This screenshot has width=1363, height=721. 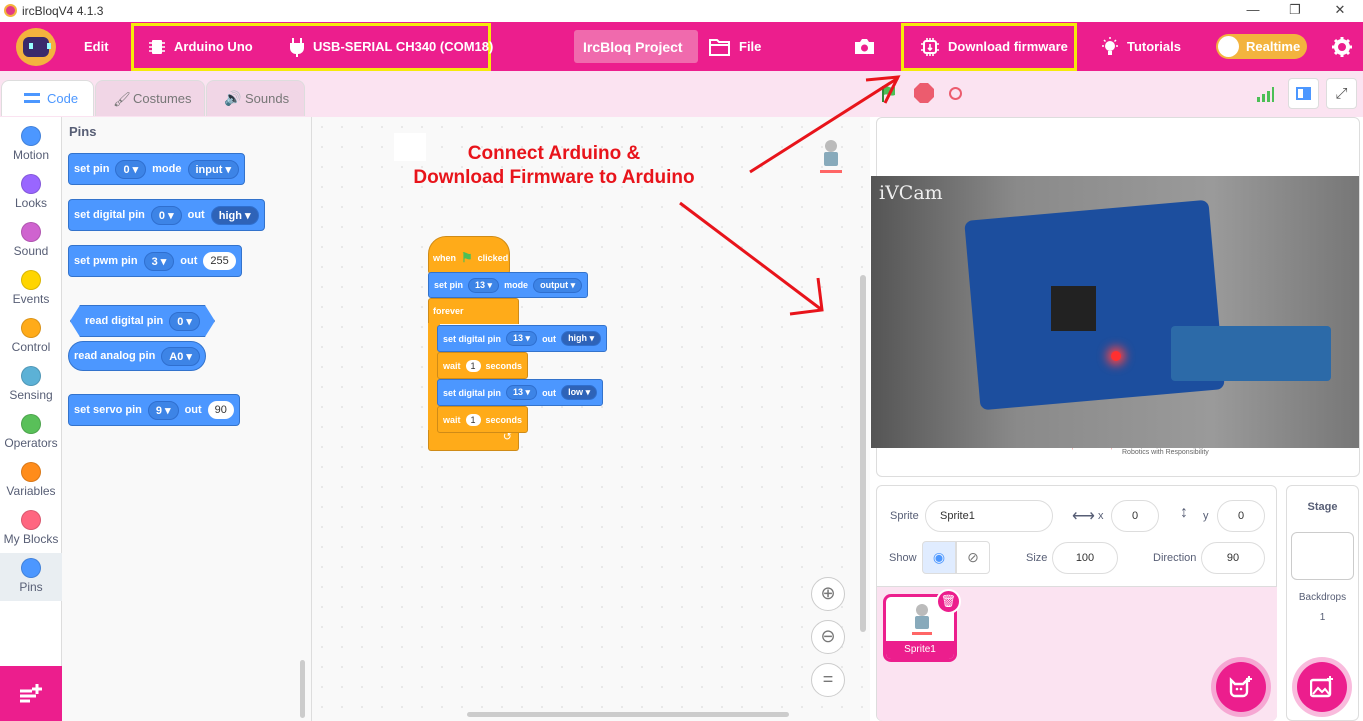 I want to click on category-label: My Blocks, so click(x=31, y=539).